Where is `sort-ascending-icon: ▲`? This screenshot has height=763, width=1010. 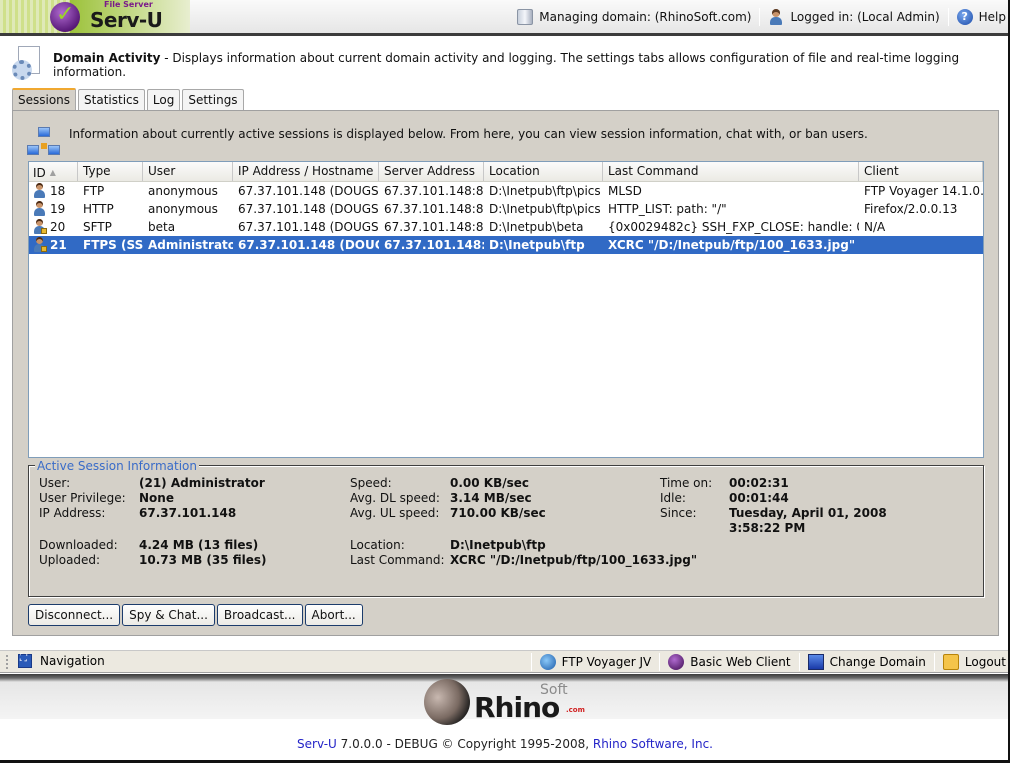 sort-ascending-icon: ▲ is located at coordinates (52, 172).